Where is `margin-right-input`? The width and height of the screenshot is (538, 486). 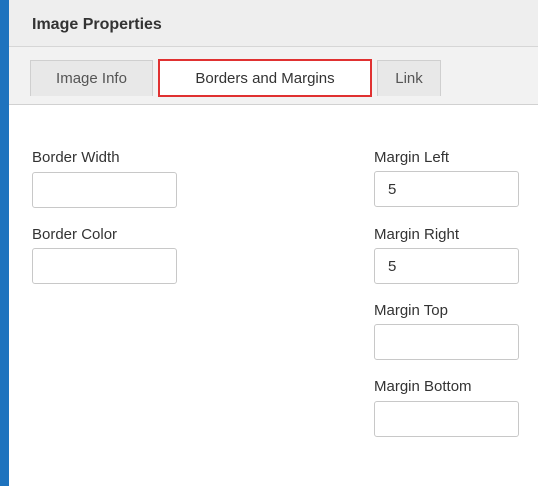
margin-right-input is located at coordinates (446, 266).